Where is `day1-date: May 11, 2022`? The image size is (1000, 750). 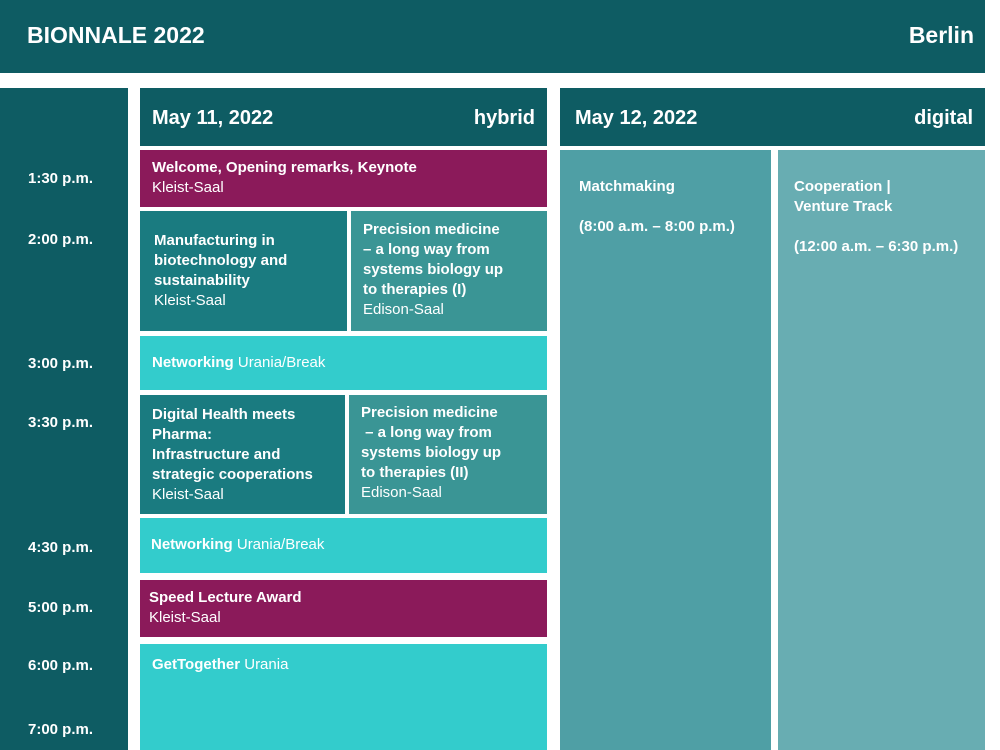 day1-date: May 11, 2022 is located at coordinates (213, 118).